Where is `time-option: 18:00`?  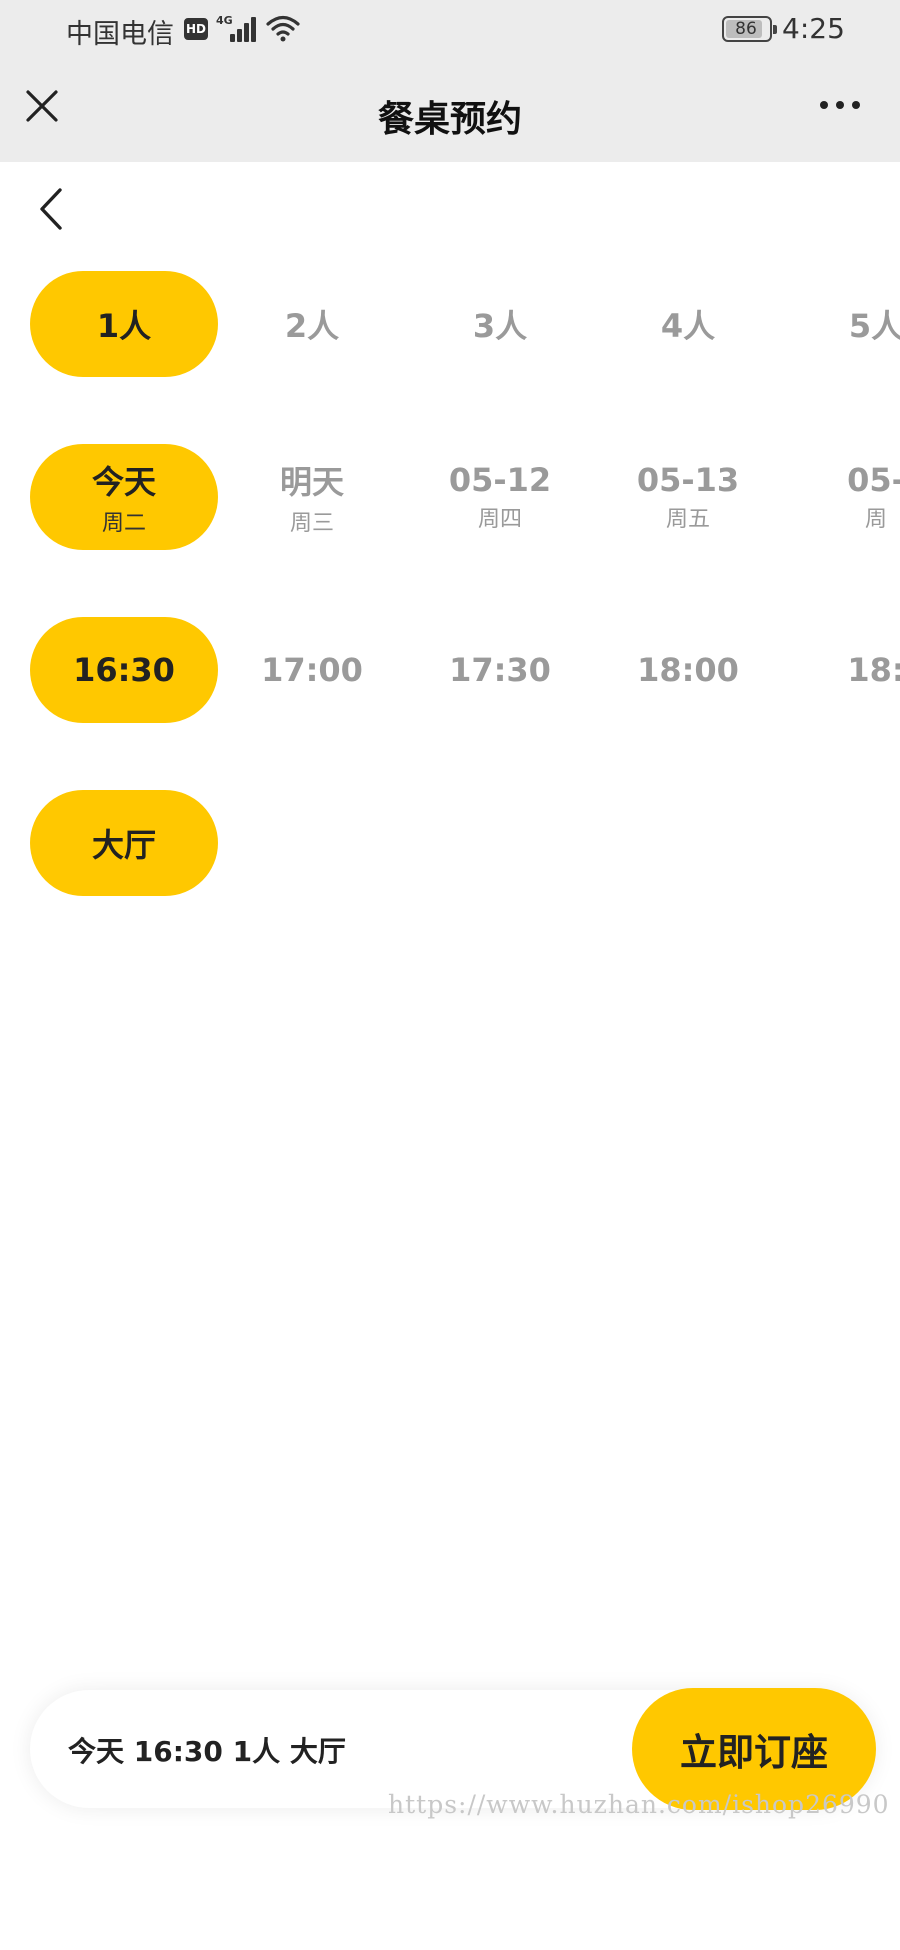
time-option: 18:00 is located at coordinates (688, 670).